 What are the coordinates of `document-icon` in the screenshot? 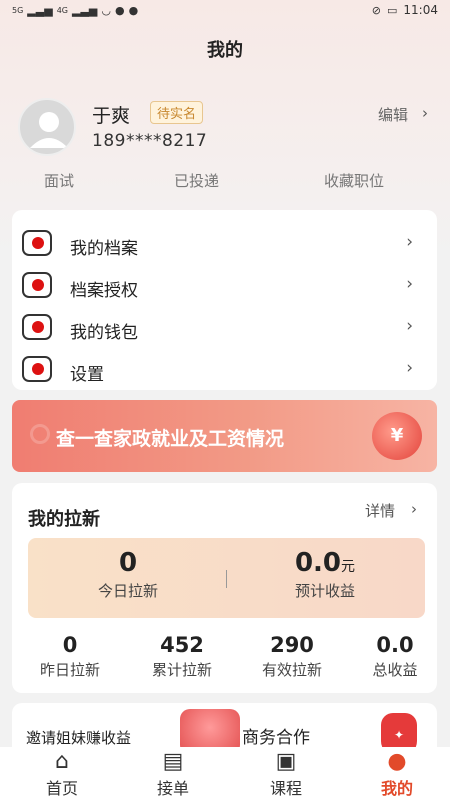 It's located at (37, 243).